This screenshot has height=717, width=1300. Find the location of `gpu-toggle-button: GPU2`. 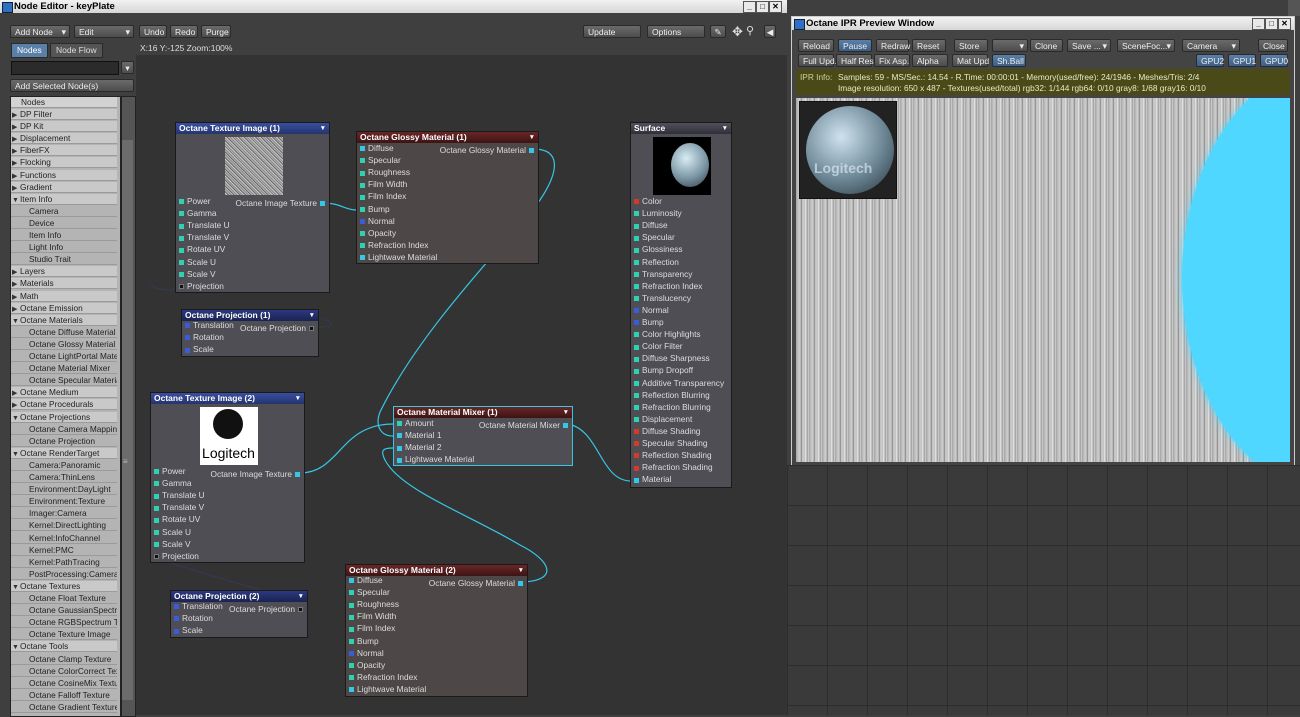

gpu-toggle-button: GPU2 is located at coordinates (1210, 60).